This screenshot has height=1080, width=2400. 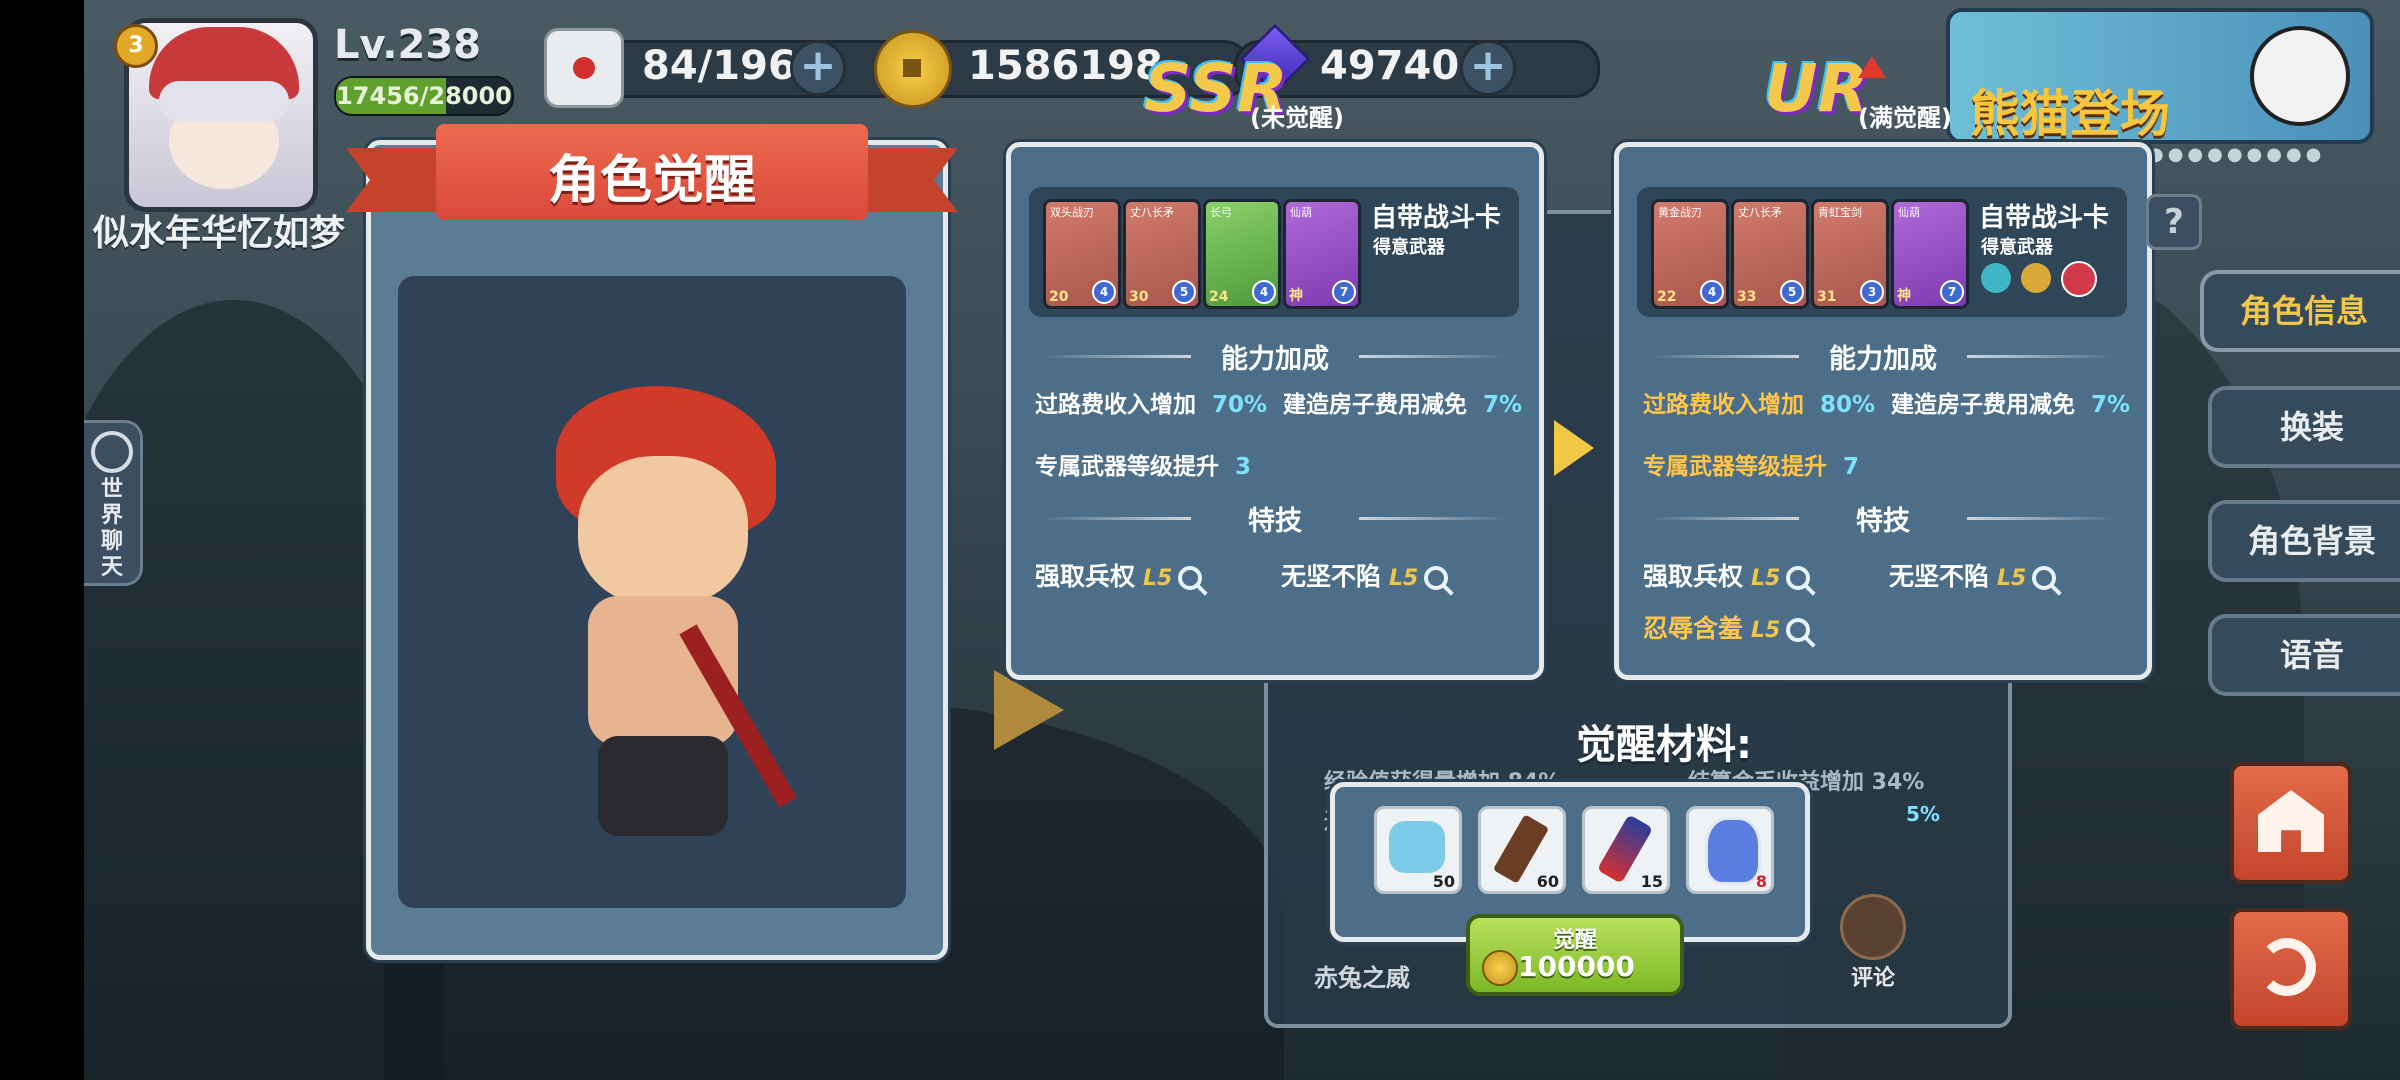 What do you see at coordinates (1574, 448) in the screenshot?
I see `upgrade-arrow-icon` at bounding box center [1574, 448].